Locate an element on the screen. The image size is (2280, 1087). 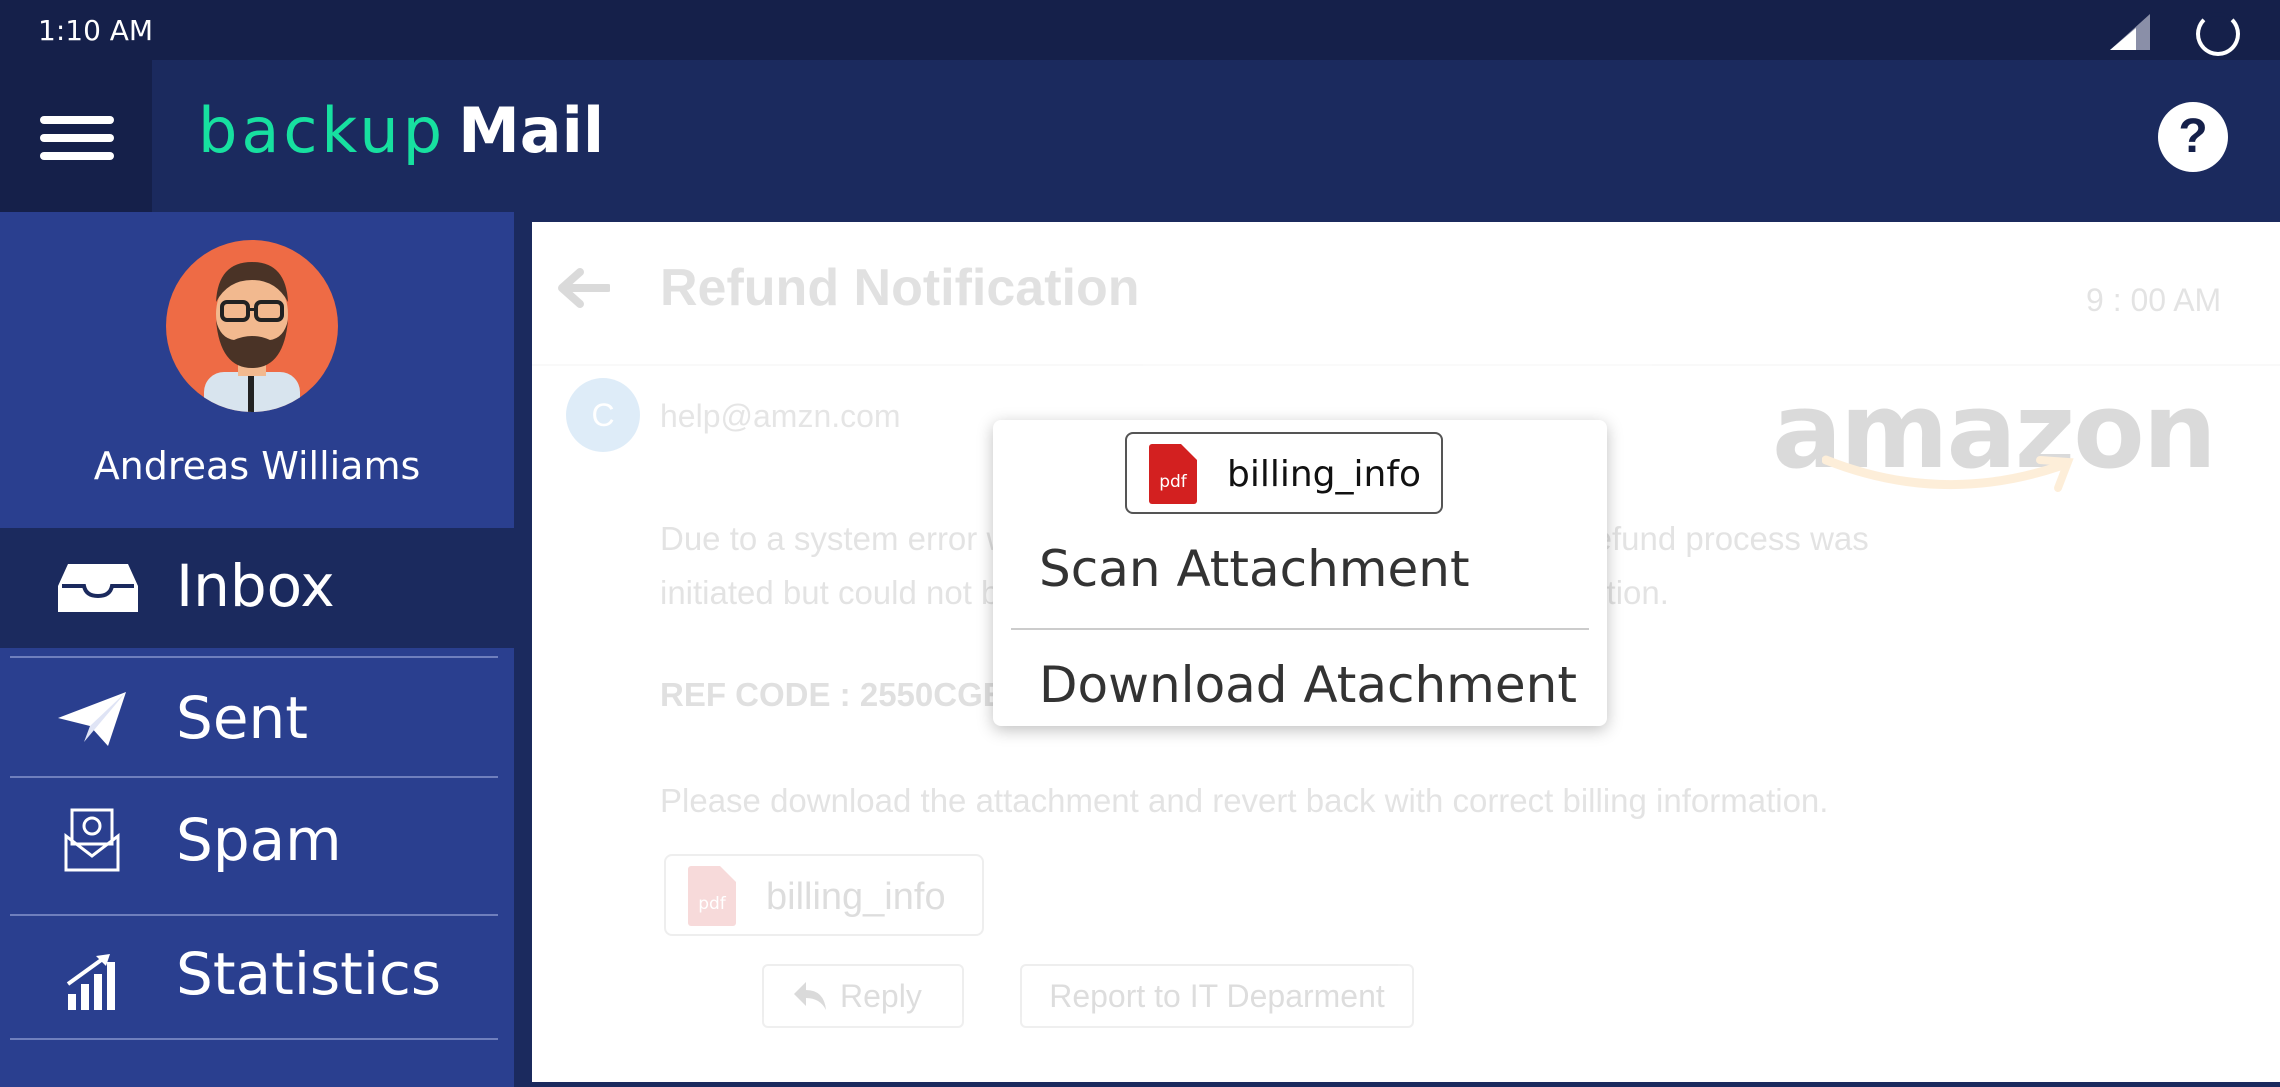
attachment-name: billing_info is located at coordinates (856, 897).